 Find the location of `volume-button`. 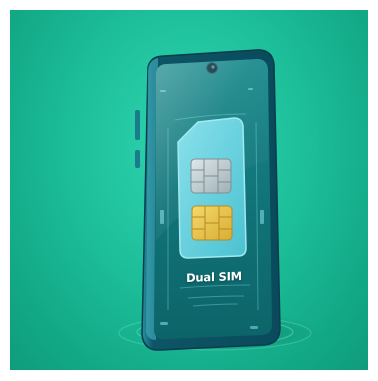

volume-button is located at coordinates (137, 125).